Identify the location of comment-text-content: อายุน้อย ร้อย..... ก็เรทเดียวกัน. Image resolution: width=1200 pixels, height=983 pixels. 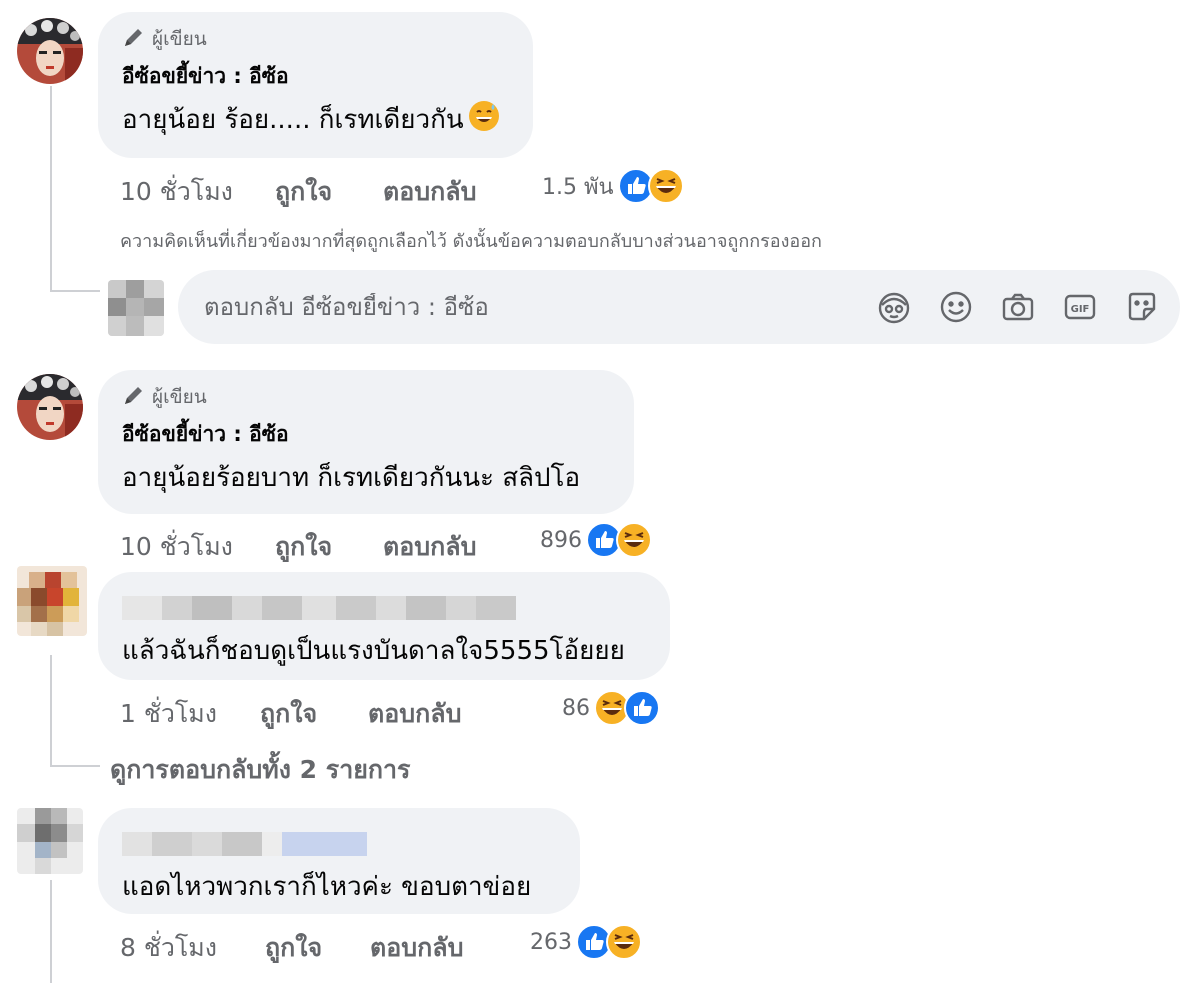
(293, 120).